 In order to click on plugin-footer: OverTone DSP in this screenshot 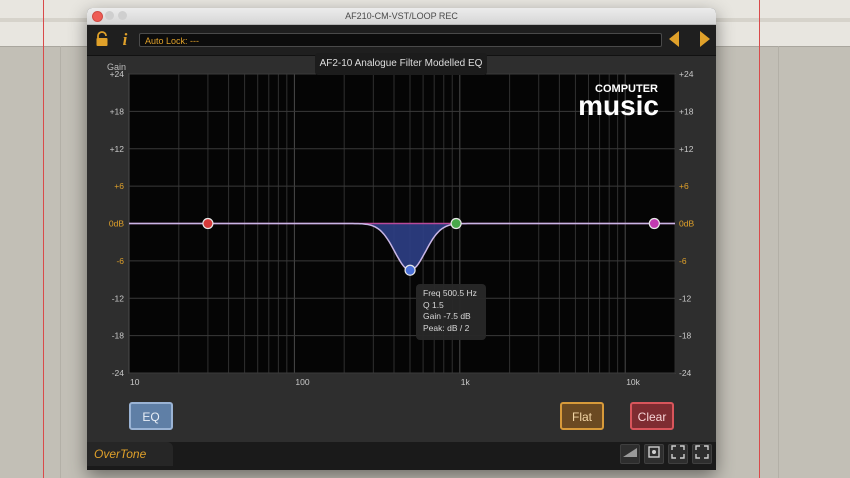, I will do `click(401, 456)`.